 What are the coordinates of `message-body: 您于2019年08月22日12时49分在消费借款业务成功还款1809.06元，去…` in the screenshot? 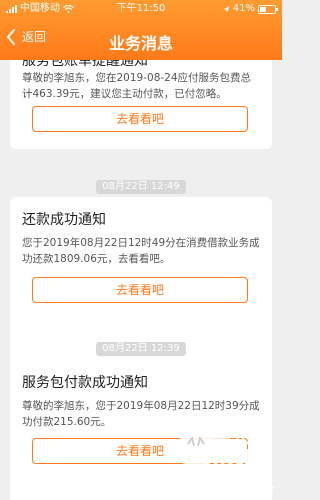 It's located at (141, 251).